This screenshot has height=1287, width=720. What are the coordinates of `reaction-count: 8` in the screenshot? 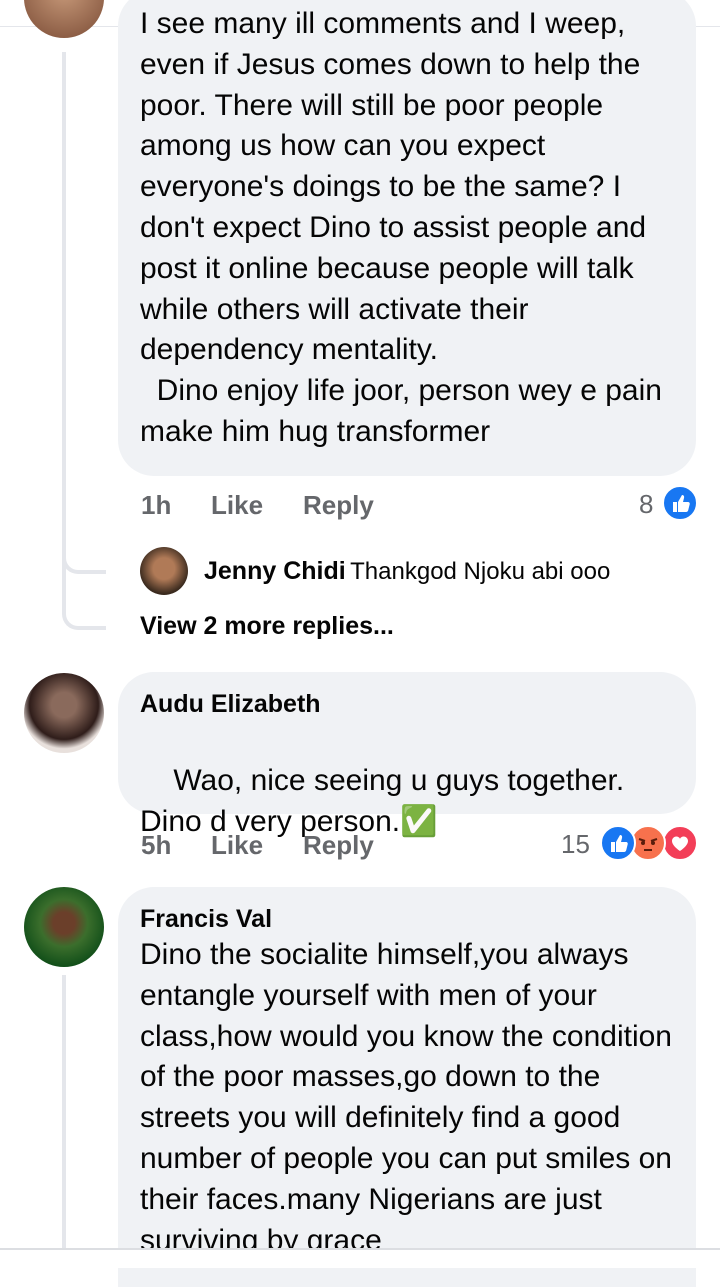 It's located at (646, 504).